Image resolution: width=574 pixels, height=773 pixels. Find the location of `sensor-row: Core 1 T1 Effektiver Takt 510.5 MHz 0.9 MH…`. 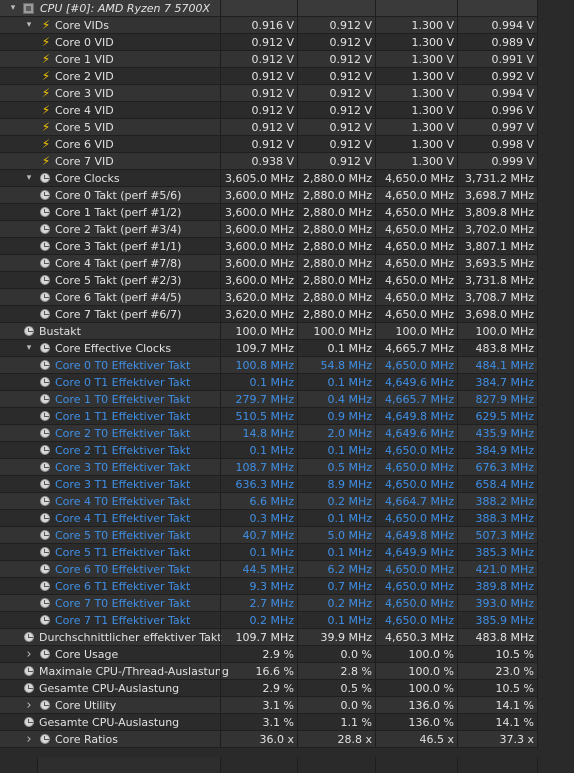

sensor-row: Core 1 T1 Effektiver Takt 510.5 MHz 0.9 MH… is located at coordinates (287, 416).